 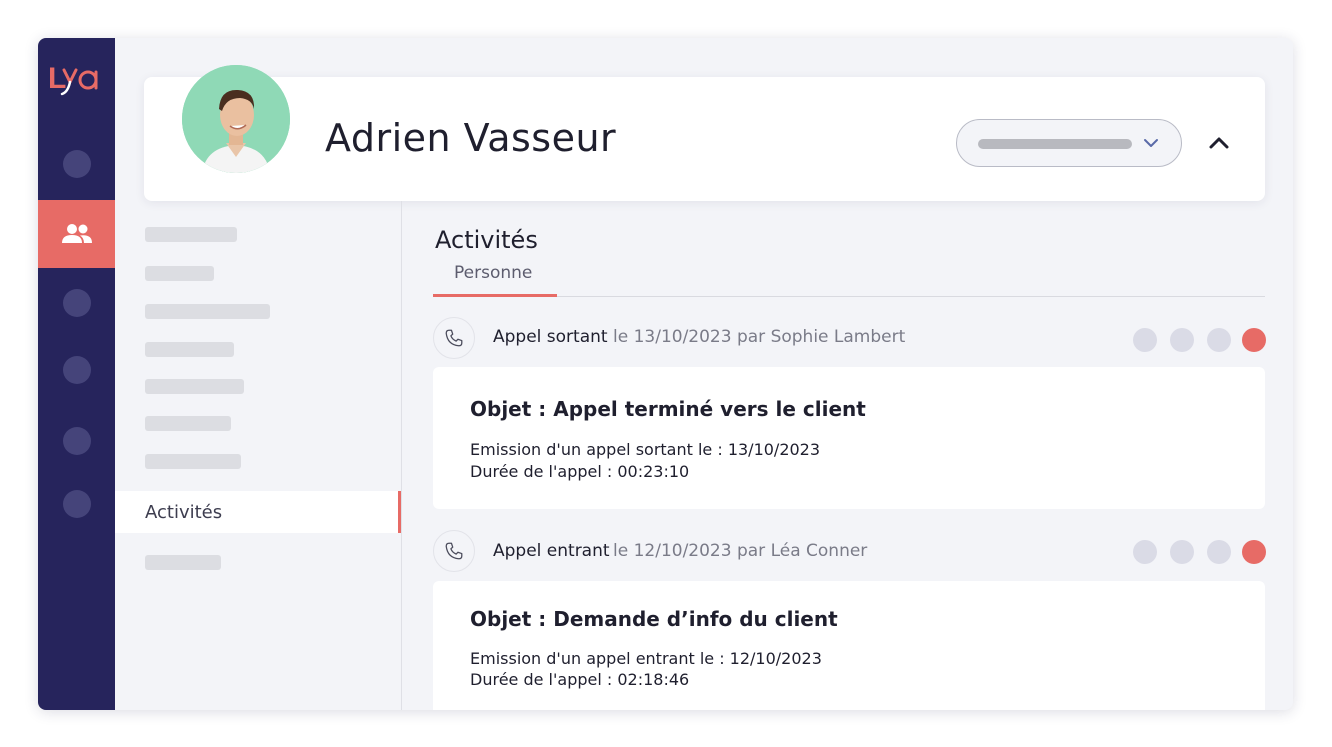 I want to click on chevron-up-icon, so click(x=1219, y=143).